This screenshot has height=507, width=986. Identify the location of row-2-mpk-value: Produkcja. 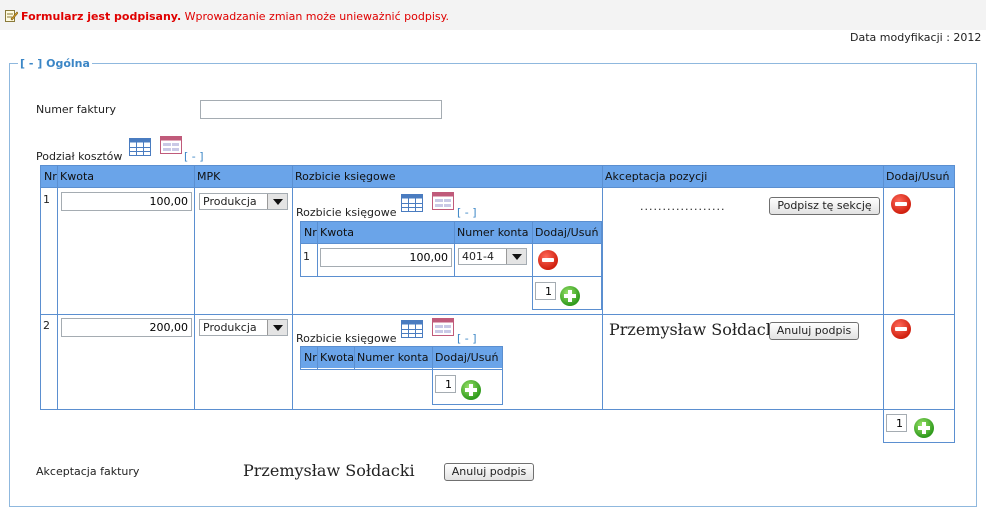
(230, 327).